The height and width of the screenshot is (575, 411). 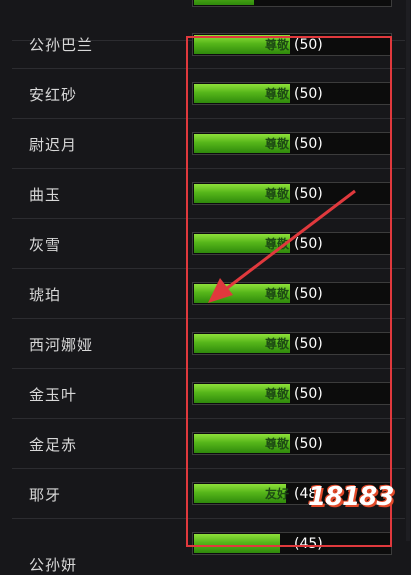 I want to click on annotation-arrow-icon, so click(x=282, y=246).